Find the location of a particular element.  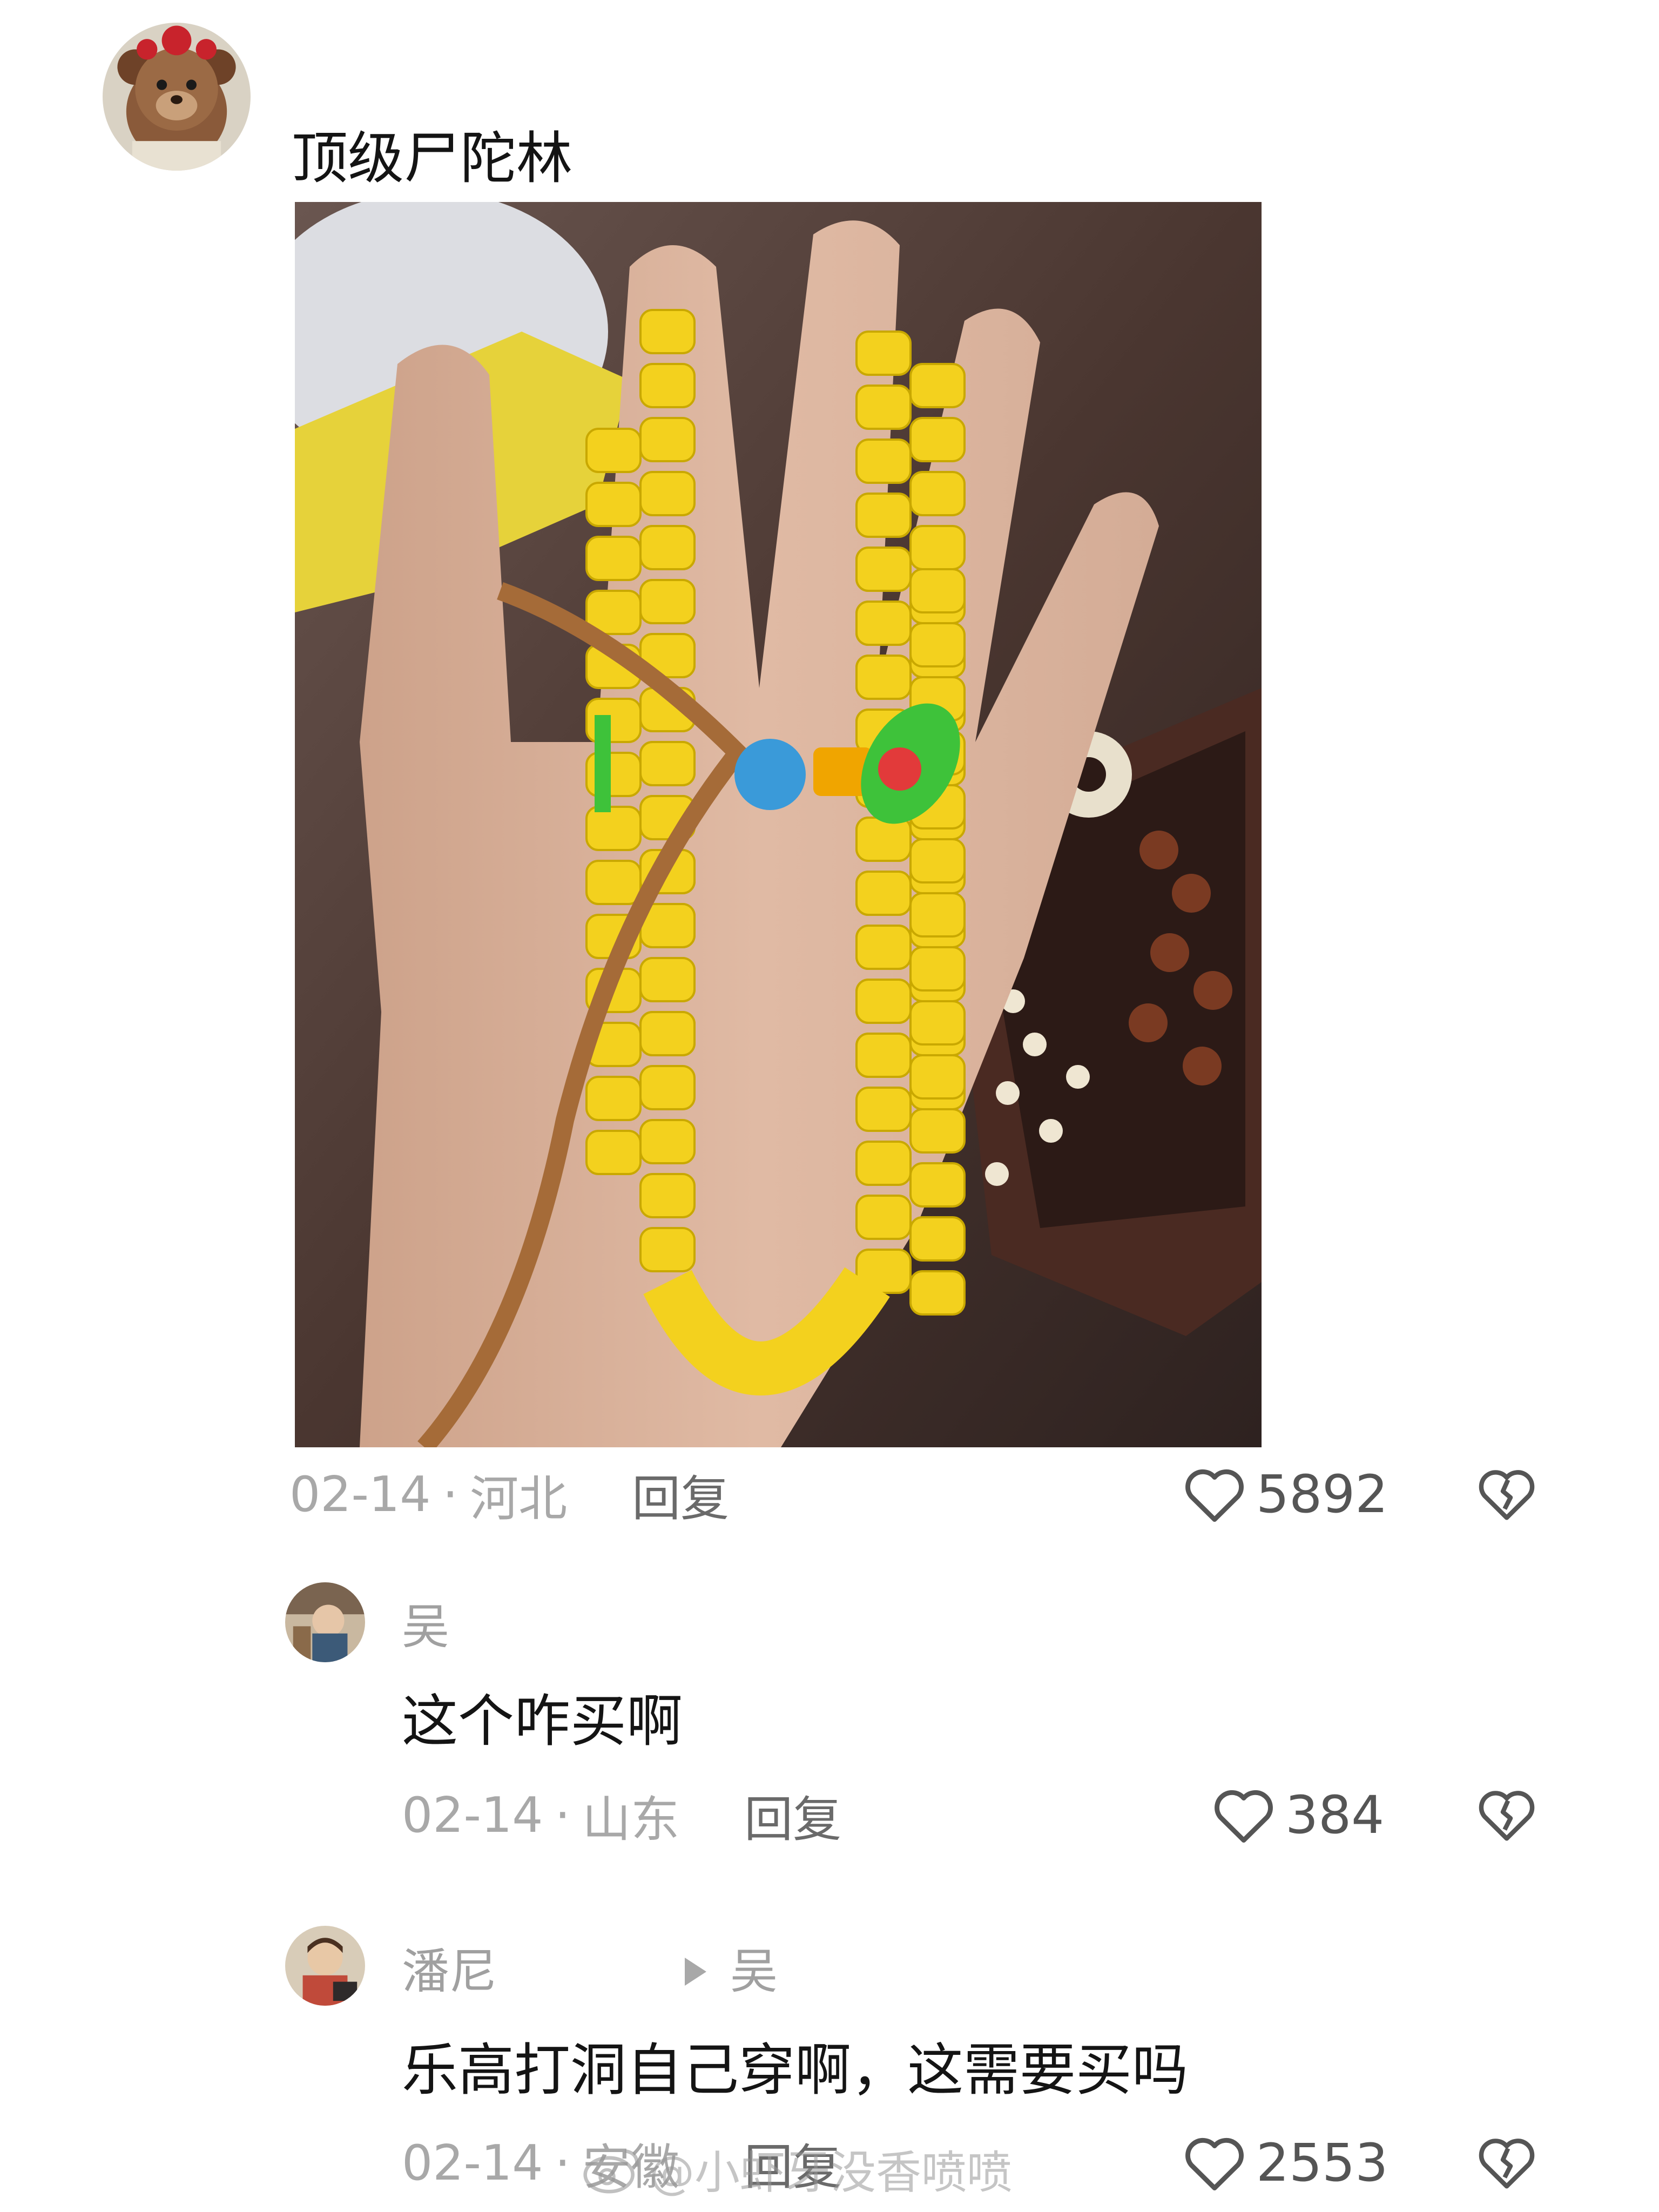

post-dislike-button is located at coordinates (1506, 1494).